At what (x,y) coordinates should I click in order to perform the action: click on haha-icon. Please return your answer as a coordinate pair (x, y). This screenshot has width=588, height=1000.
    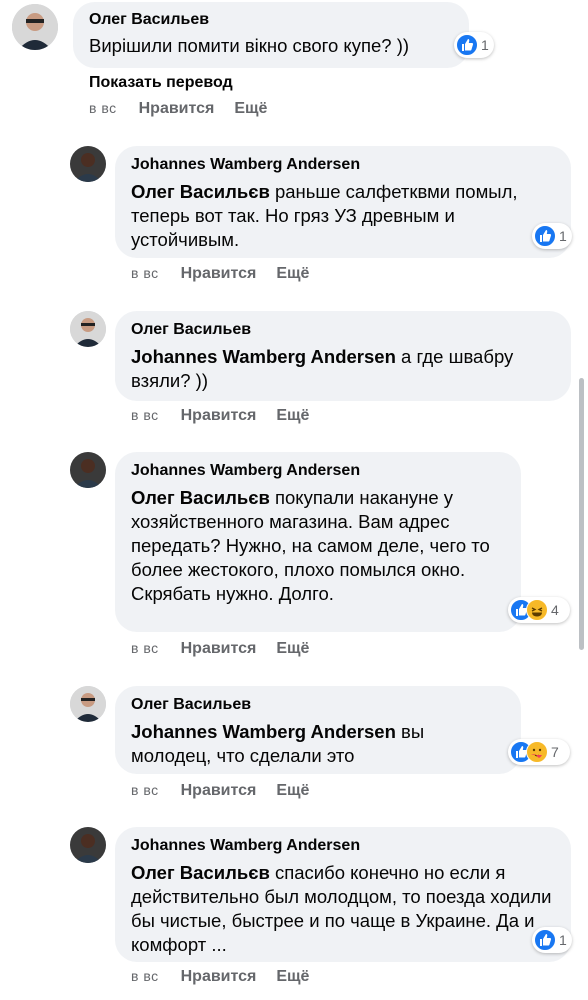
    Looking at the image, I should click on (537, 610).